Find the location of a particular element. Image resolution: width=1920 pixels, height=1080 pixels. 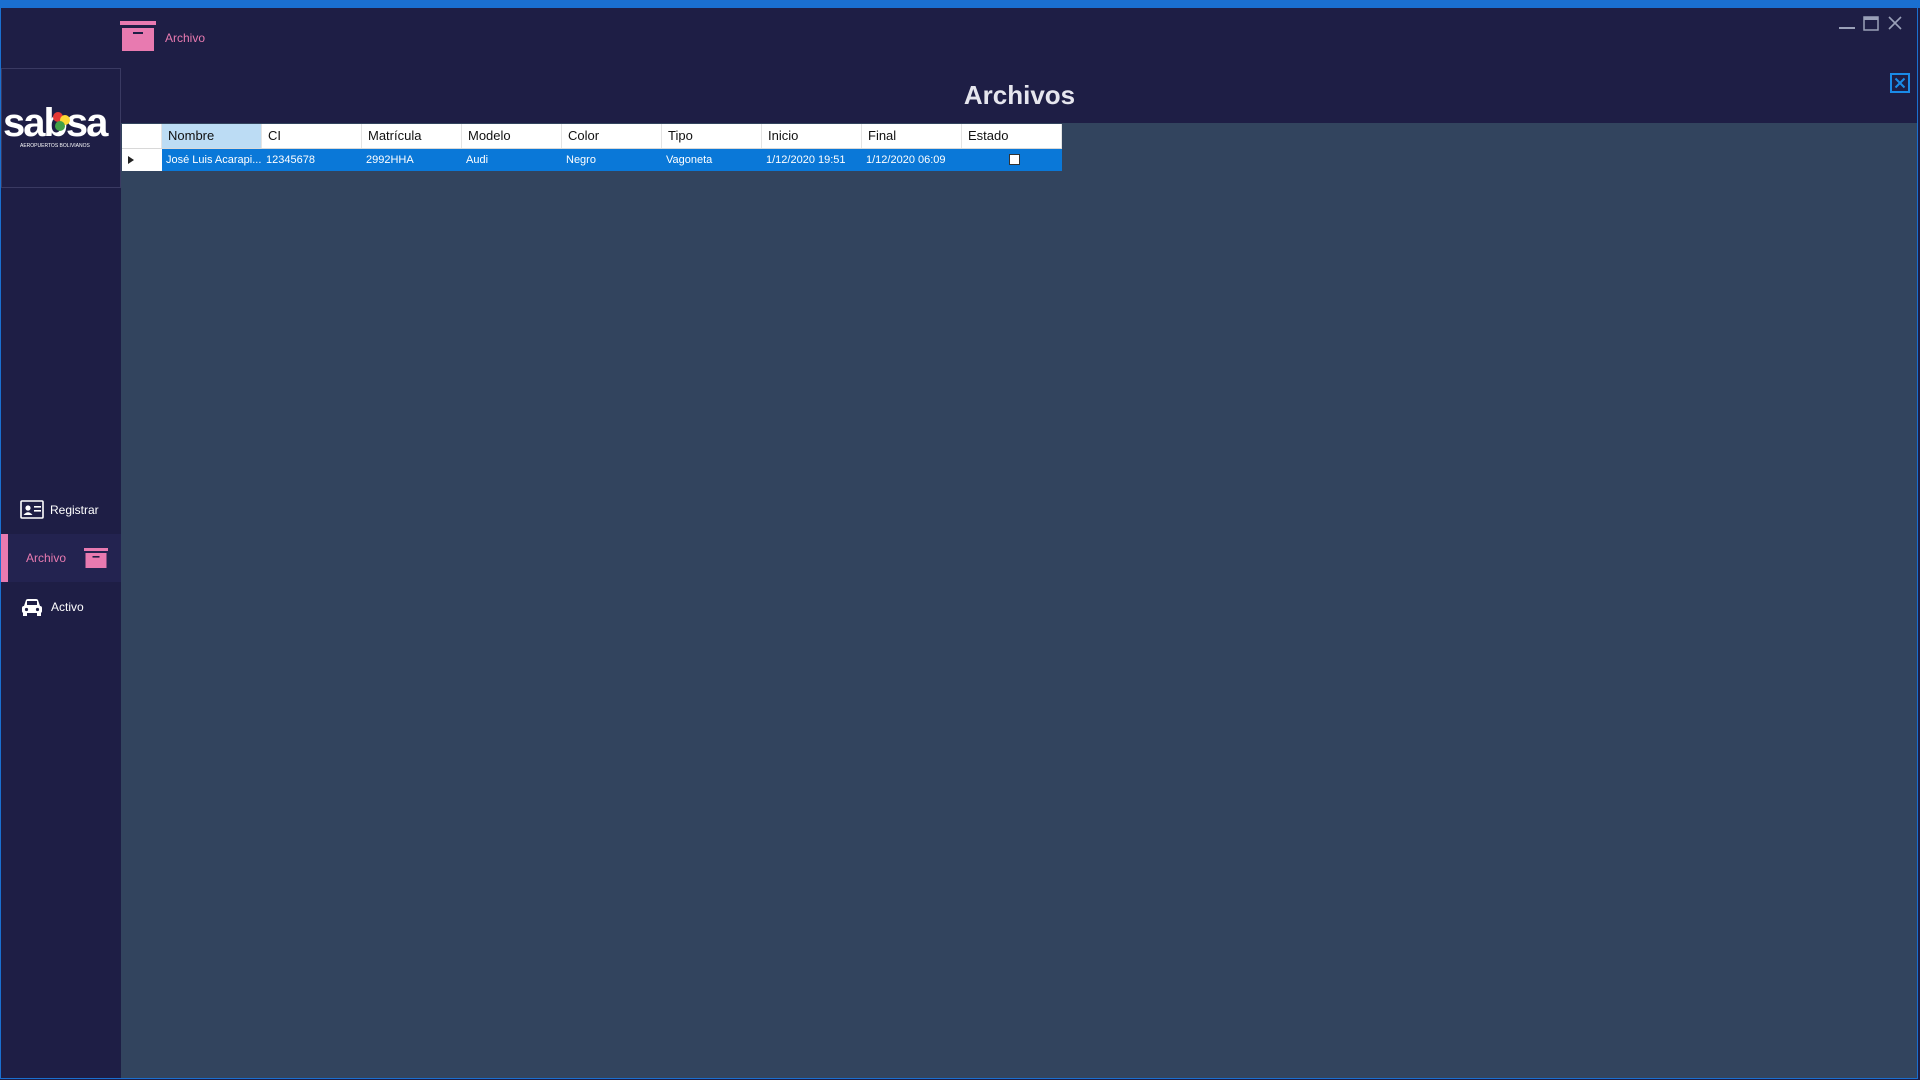

page-title: Archivos is located at coordinates (1019, 95).